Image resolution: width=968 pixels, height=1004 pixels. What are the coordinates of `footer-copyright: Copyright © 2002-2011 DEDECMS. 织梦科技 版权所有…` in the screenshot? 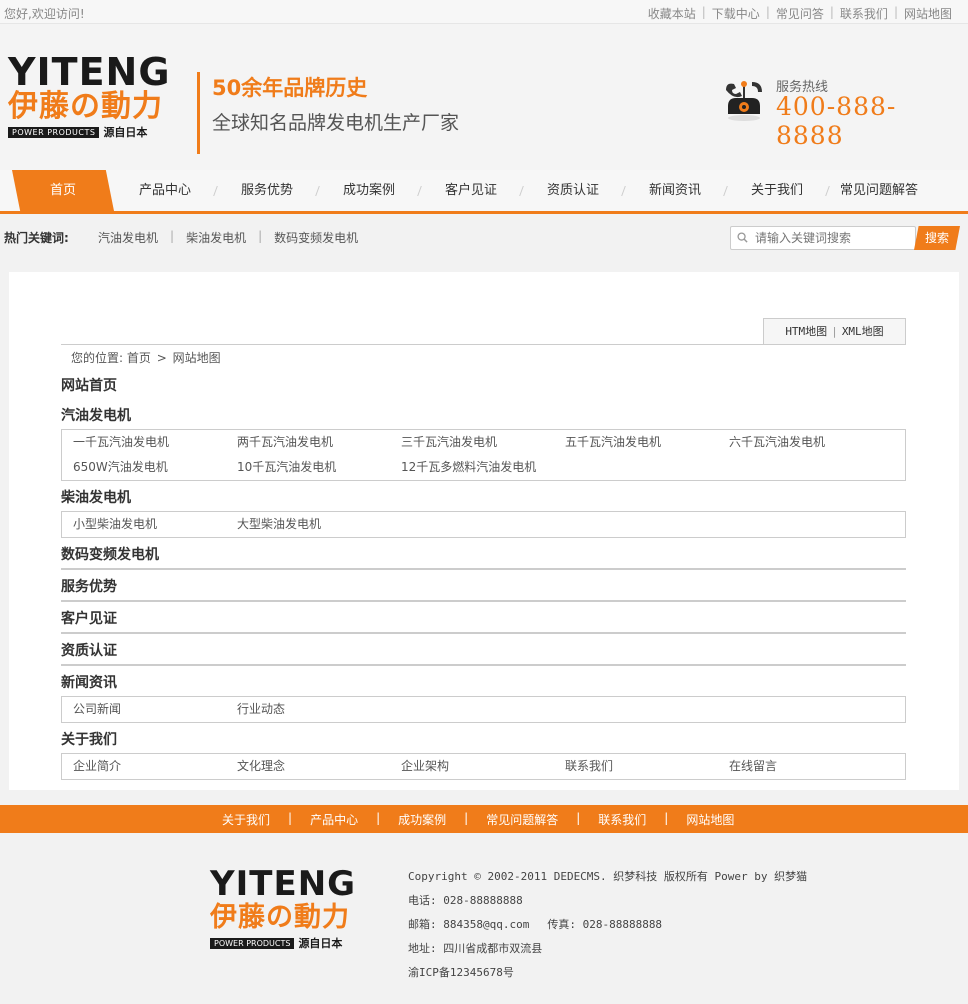 It's located at (608, 876).